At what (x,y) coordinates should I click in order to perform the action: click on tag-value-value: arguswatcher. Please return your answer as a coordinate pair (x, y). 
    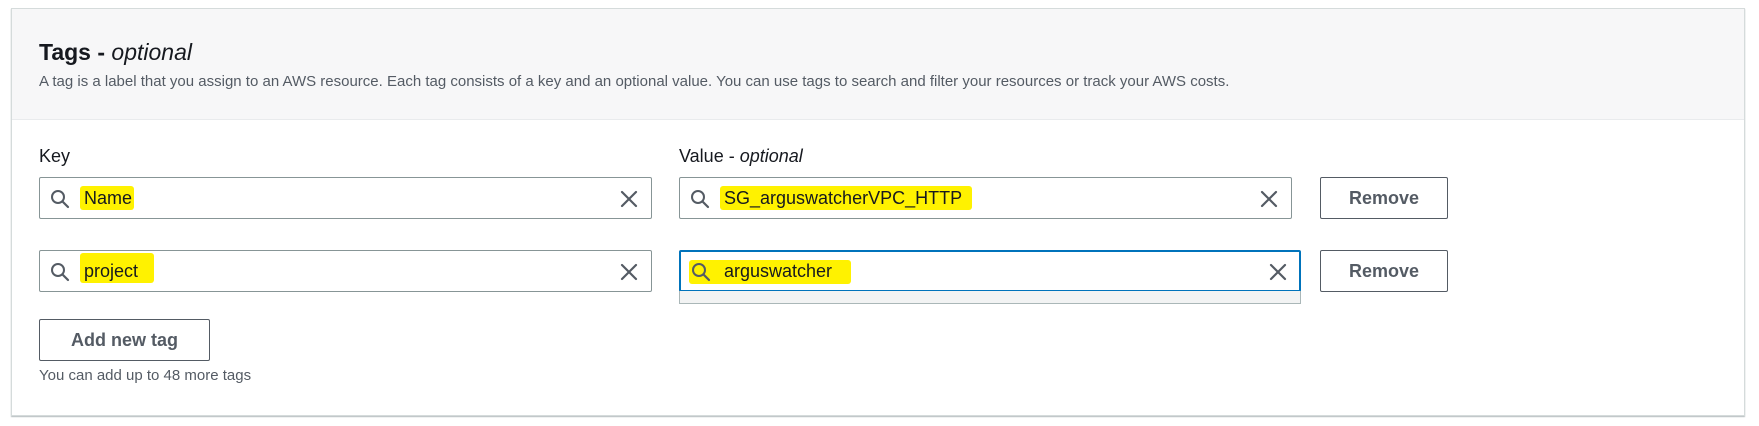
    Looking at the image, I should click on (778, 271).